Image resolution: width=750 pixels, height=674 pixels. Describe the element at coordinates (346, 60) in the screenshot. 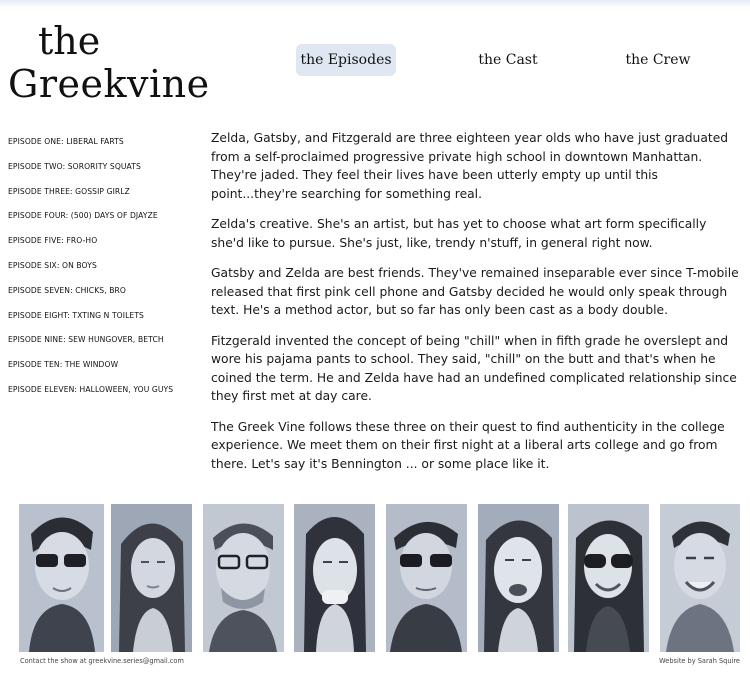

I see `nav-episodes: the Episodes` at that location.